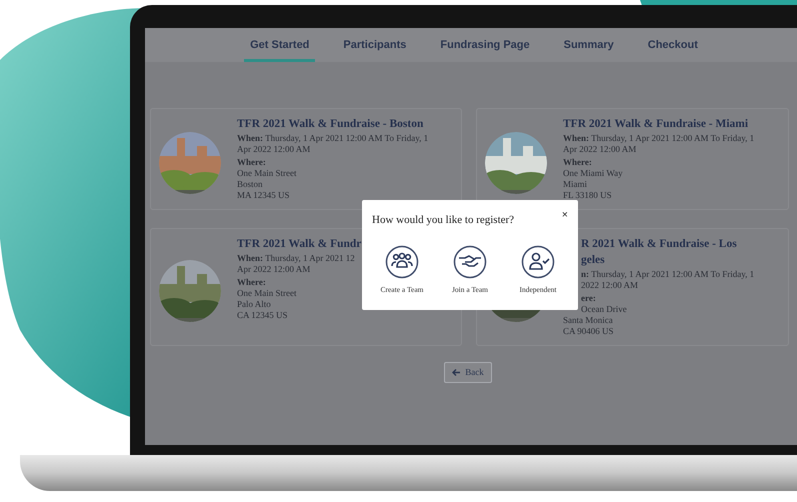 This screenshot has width=797, height=502. I want to click on event-text: Ocean Drive, so click(604, 309).